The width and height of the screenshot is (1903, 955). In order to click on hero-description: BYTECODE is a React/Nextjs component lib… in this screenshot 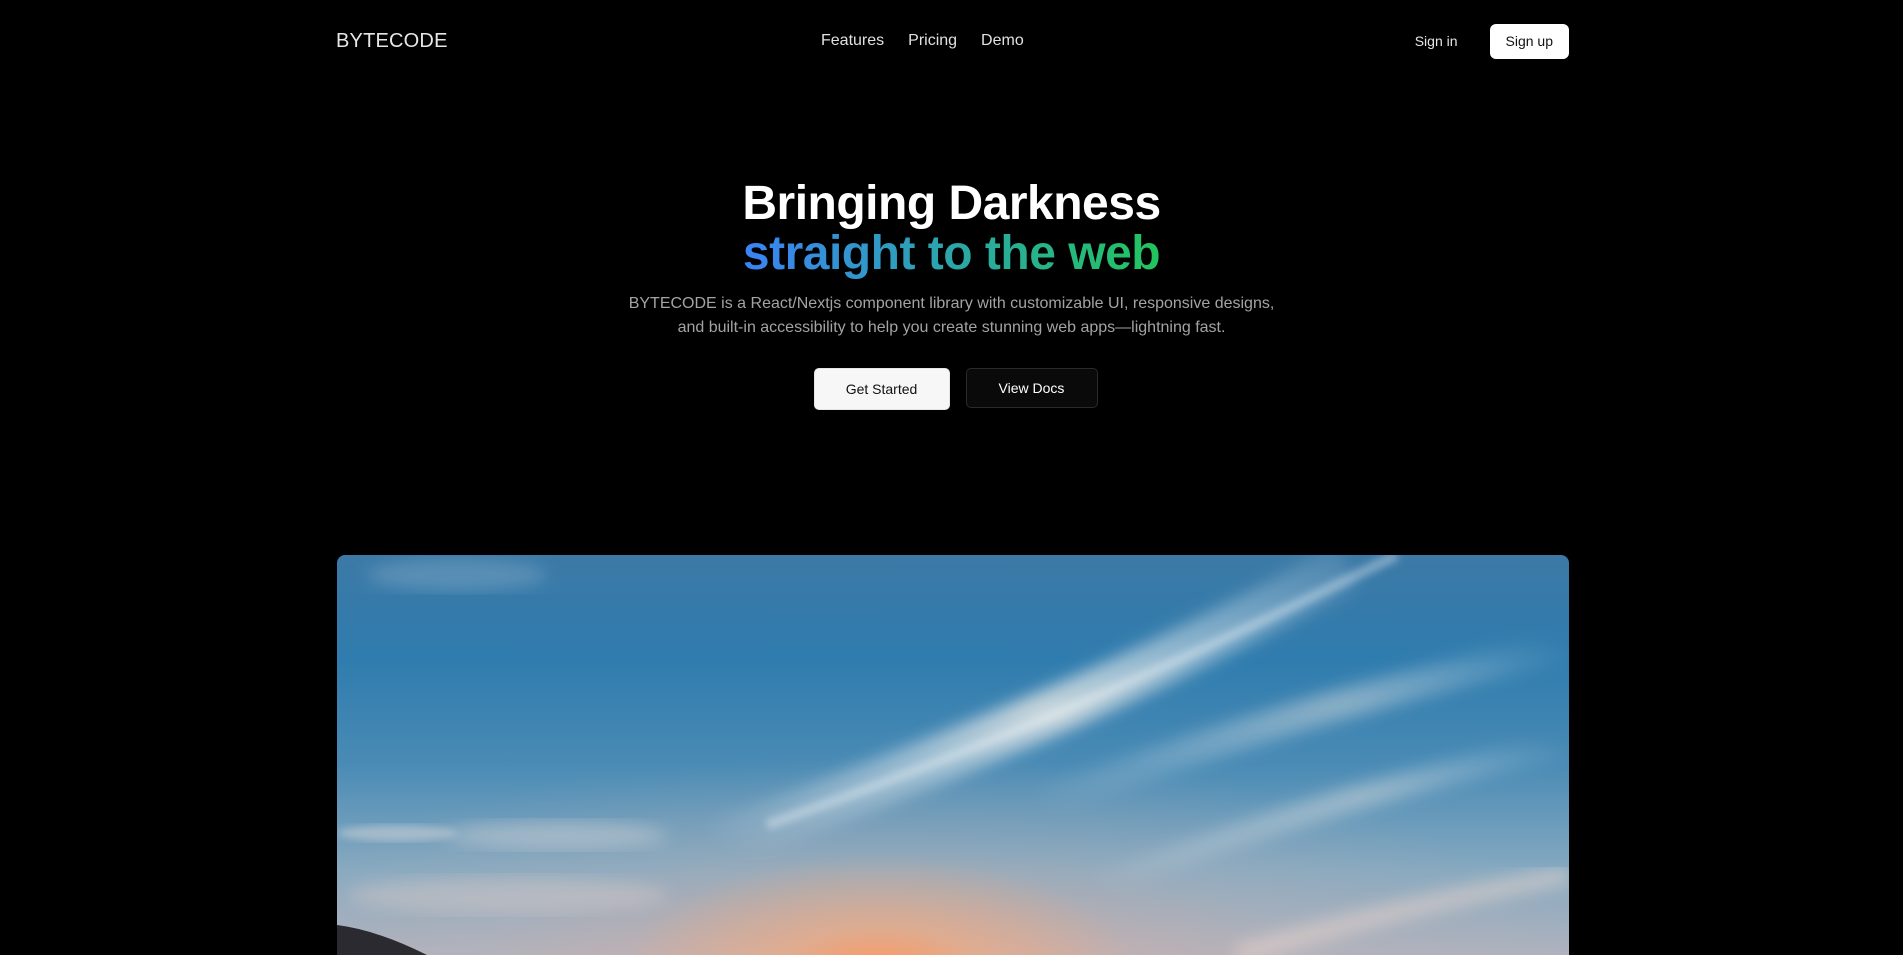, I will do `click(952, 316)`.